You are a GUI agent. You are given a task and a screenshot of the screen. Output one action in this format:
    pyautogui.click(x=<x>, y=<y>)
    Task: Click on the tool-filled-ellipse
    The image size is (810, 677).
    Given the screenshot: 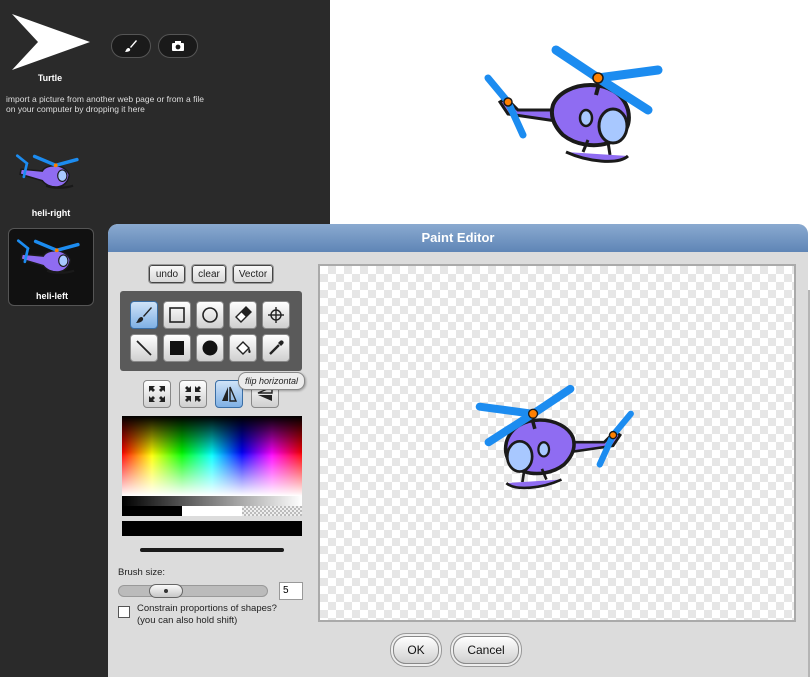 What is the action you would take?
    pyautogui.click(x=210, y=348)
    